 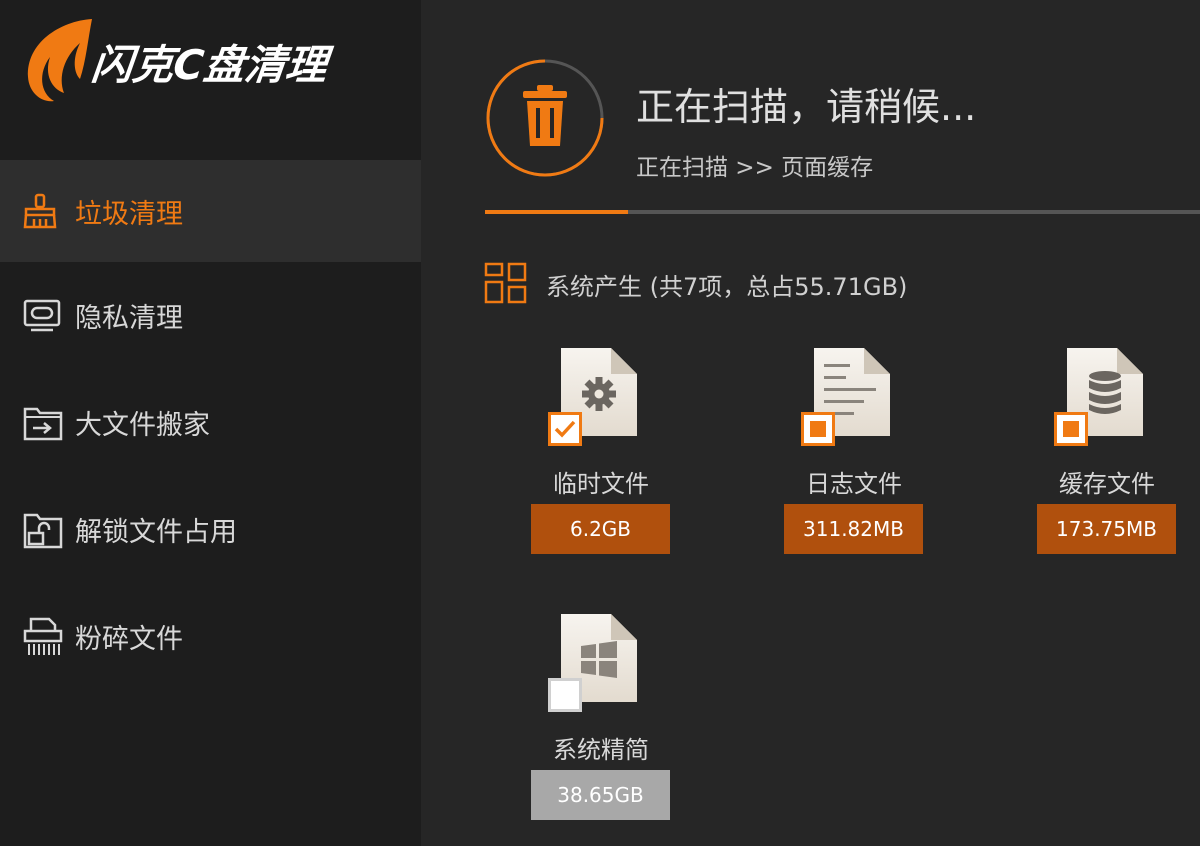 I want to click on sidebar-item-unlock-file: 解锁文件占用, so click(x=210, y=529).